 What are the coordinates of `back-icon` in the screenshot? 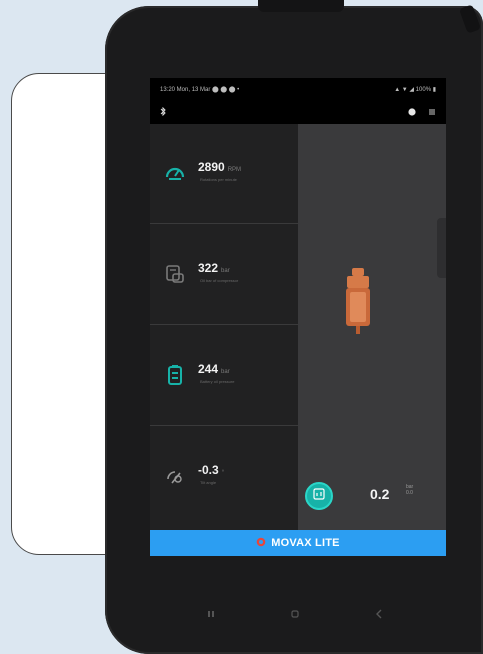 It's located at (379, 612).